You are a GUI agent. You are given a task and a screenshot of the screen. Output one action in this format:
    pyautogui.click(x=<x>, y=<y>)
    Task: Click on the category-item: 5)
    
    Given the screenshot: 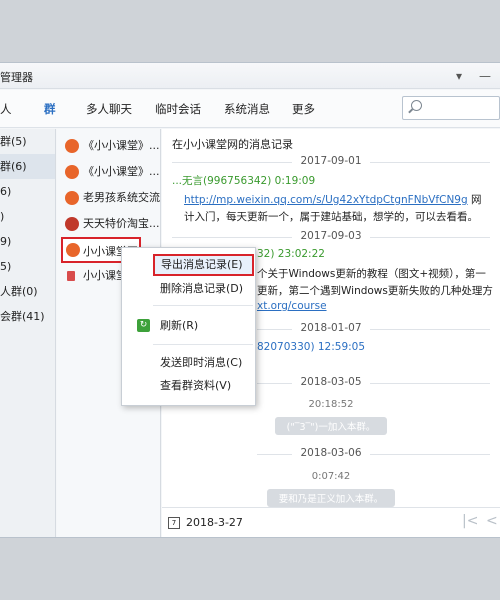 What is the action you would take?
    pyautogui.click(x=27, y=266)
    